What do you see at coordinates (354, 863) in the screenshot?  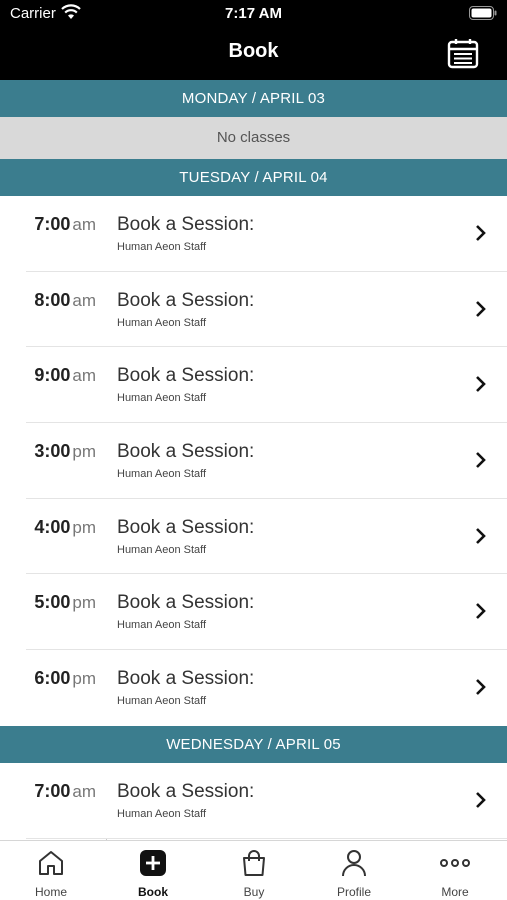 I see `person-icon` at bounding box center [354, 863].